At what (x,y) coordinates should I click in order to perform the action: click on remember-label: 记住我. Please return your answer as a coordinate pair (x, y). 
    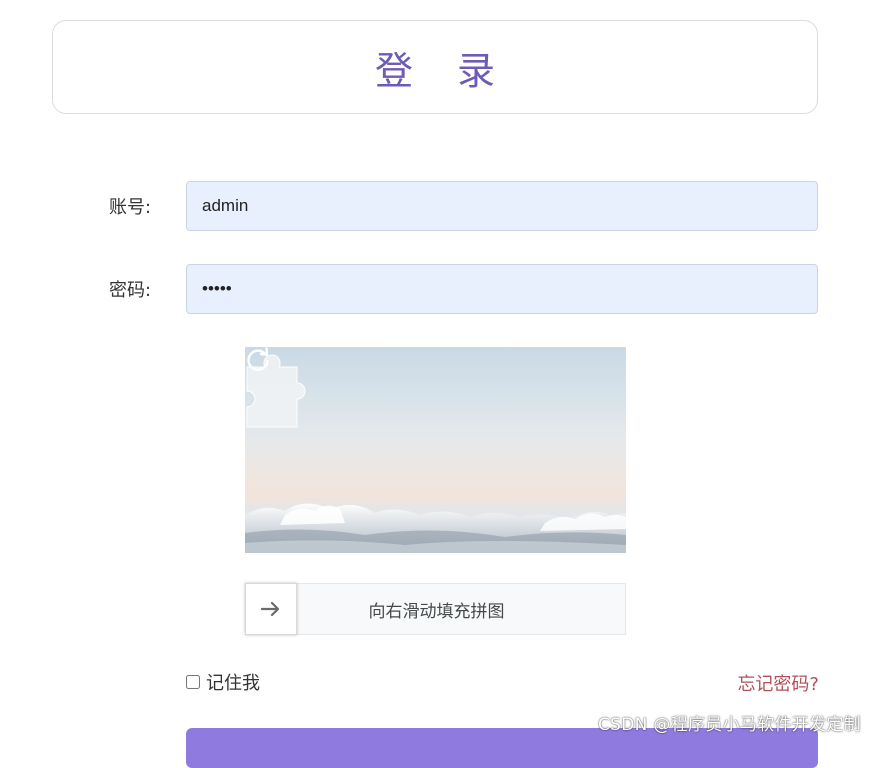
    Looking at the image, I should click on (233, 683).